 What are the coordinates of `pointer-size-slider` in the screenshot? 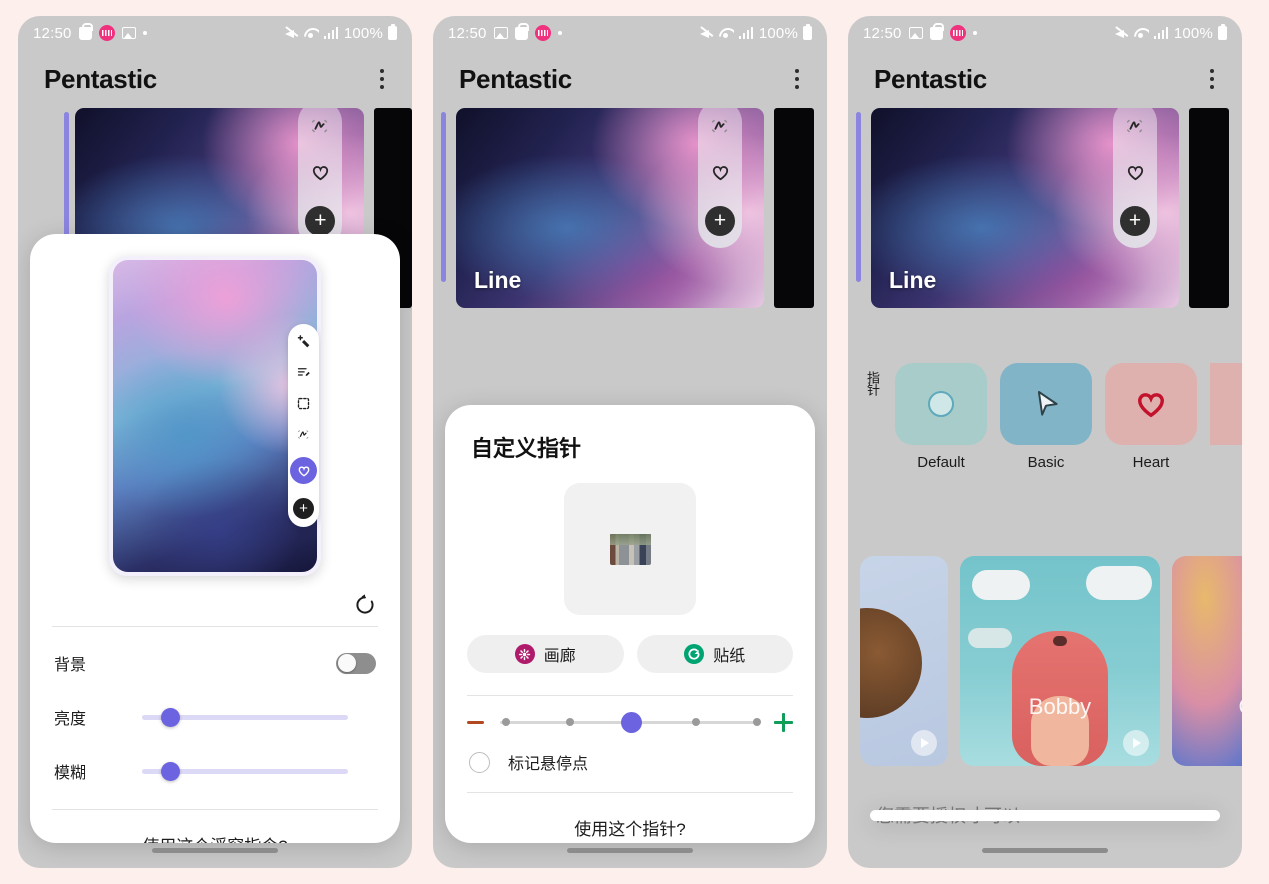 It's located at (629, 722).